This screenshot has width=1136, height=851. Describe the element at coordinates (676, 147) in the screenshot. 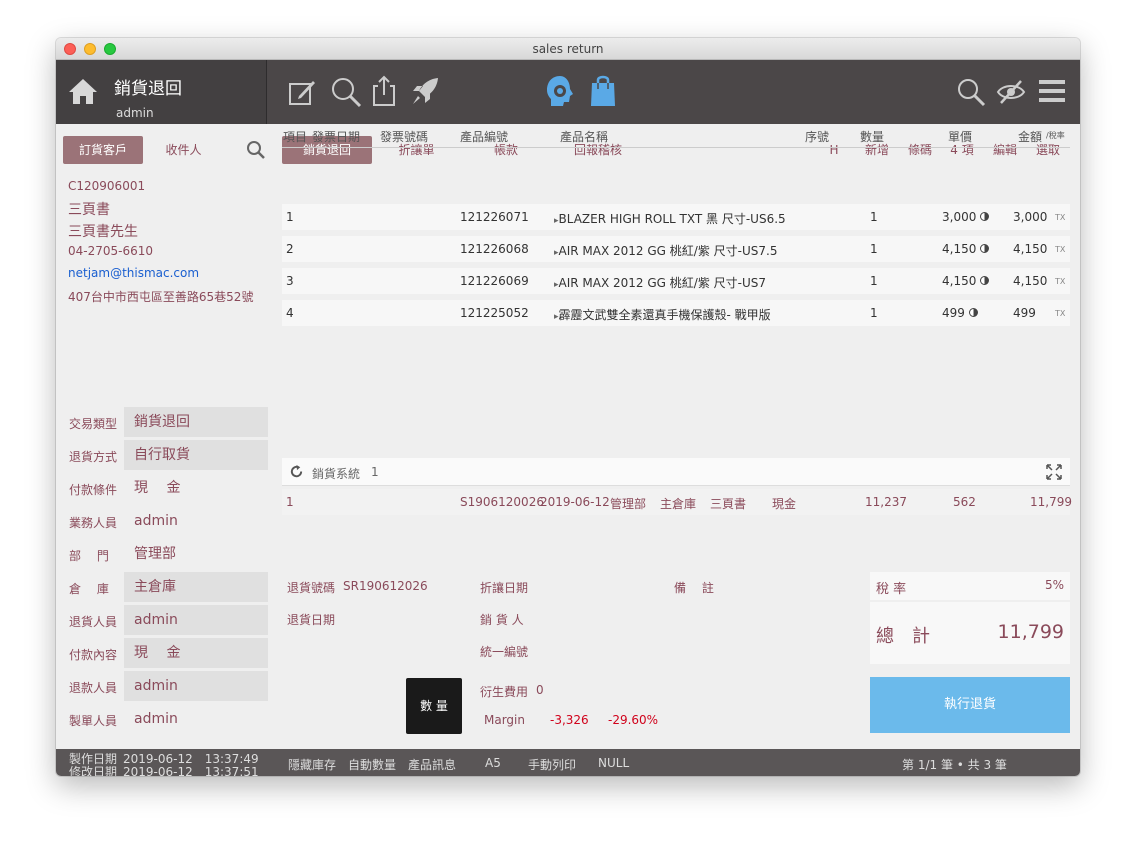

I see `header-divider` at that location.